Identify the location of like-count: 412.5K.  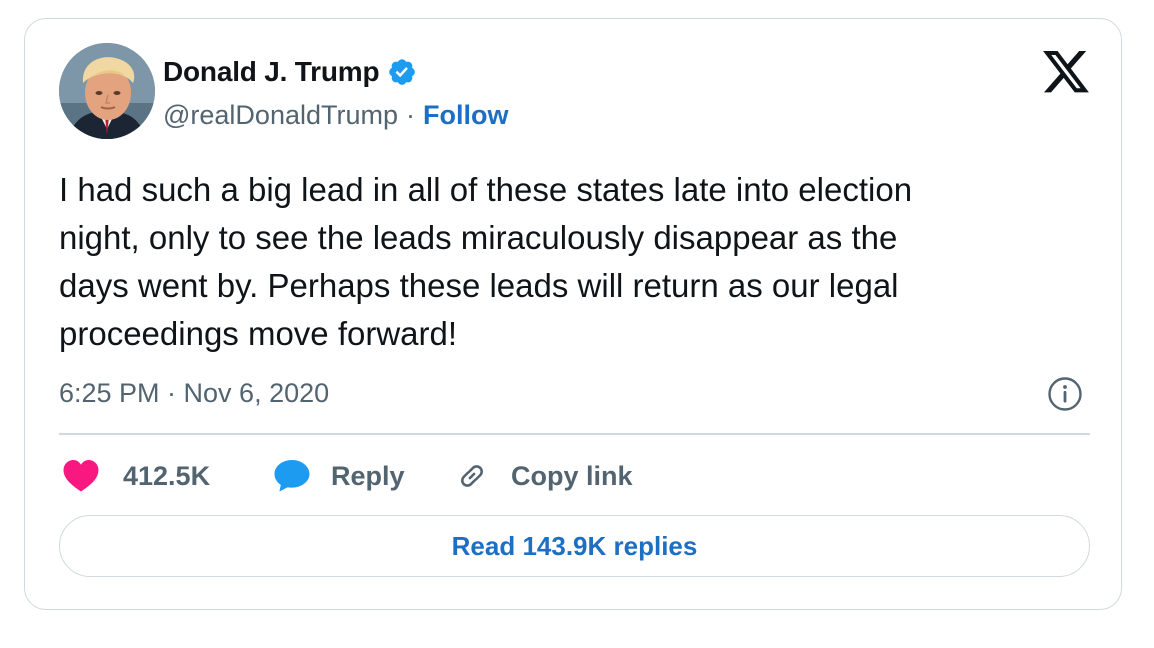
(167, 475).